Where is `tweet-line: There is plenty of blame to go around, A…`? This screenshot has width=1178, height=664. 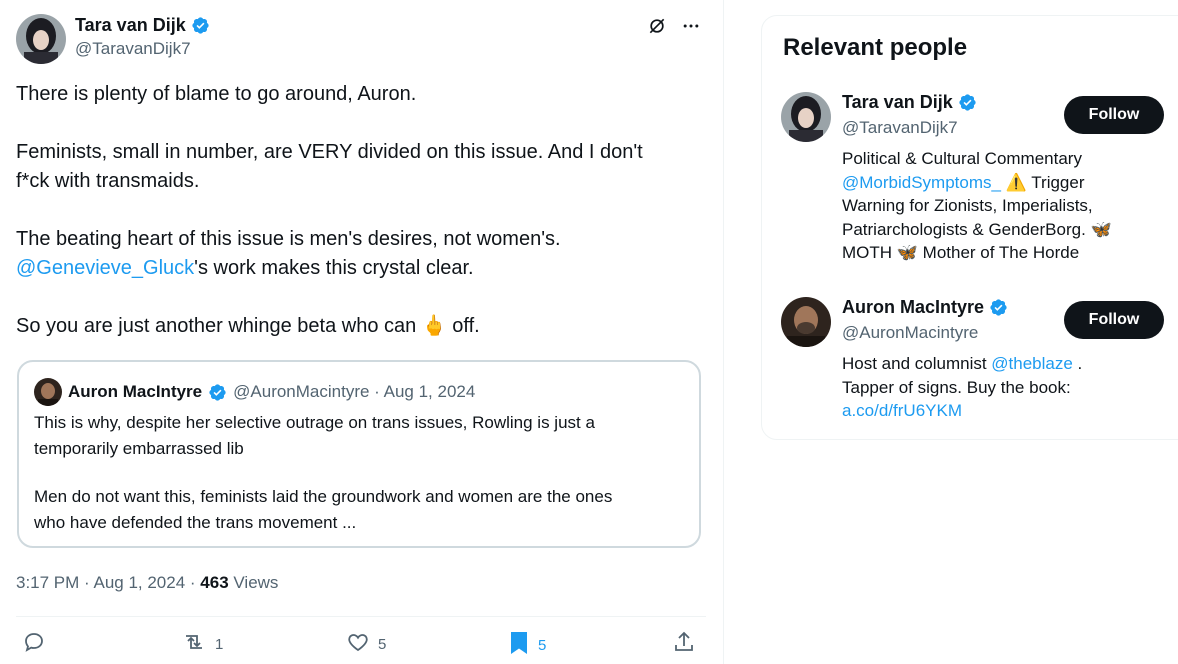
tweet-line: There is plenty of blame to go around, A… is located at coordinates (216, 94).